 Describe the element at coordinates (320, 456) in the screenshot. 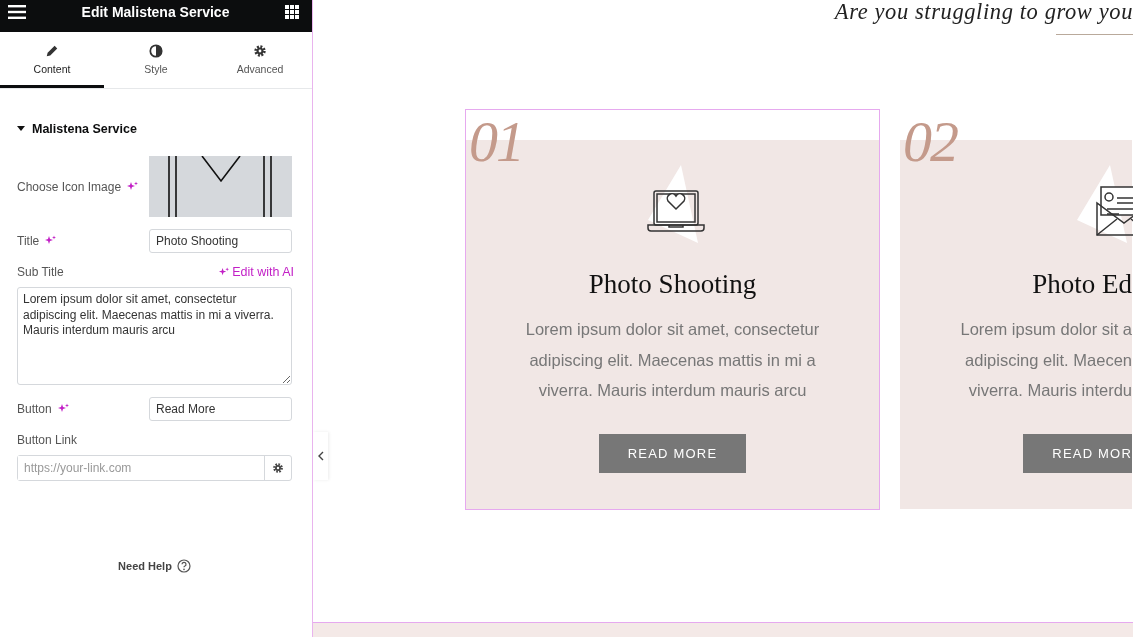

I see `chevron-left-icon` at that location.